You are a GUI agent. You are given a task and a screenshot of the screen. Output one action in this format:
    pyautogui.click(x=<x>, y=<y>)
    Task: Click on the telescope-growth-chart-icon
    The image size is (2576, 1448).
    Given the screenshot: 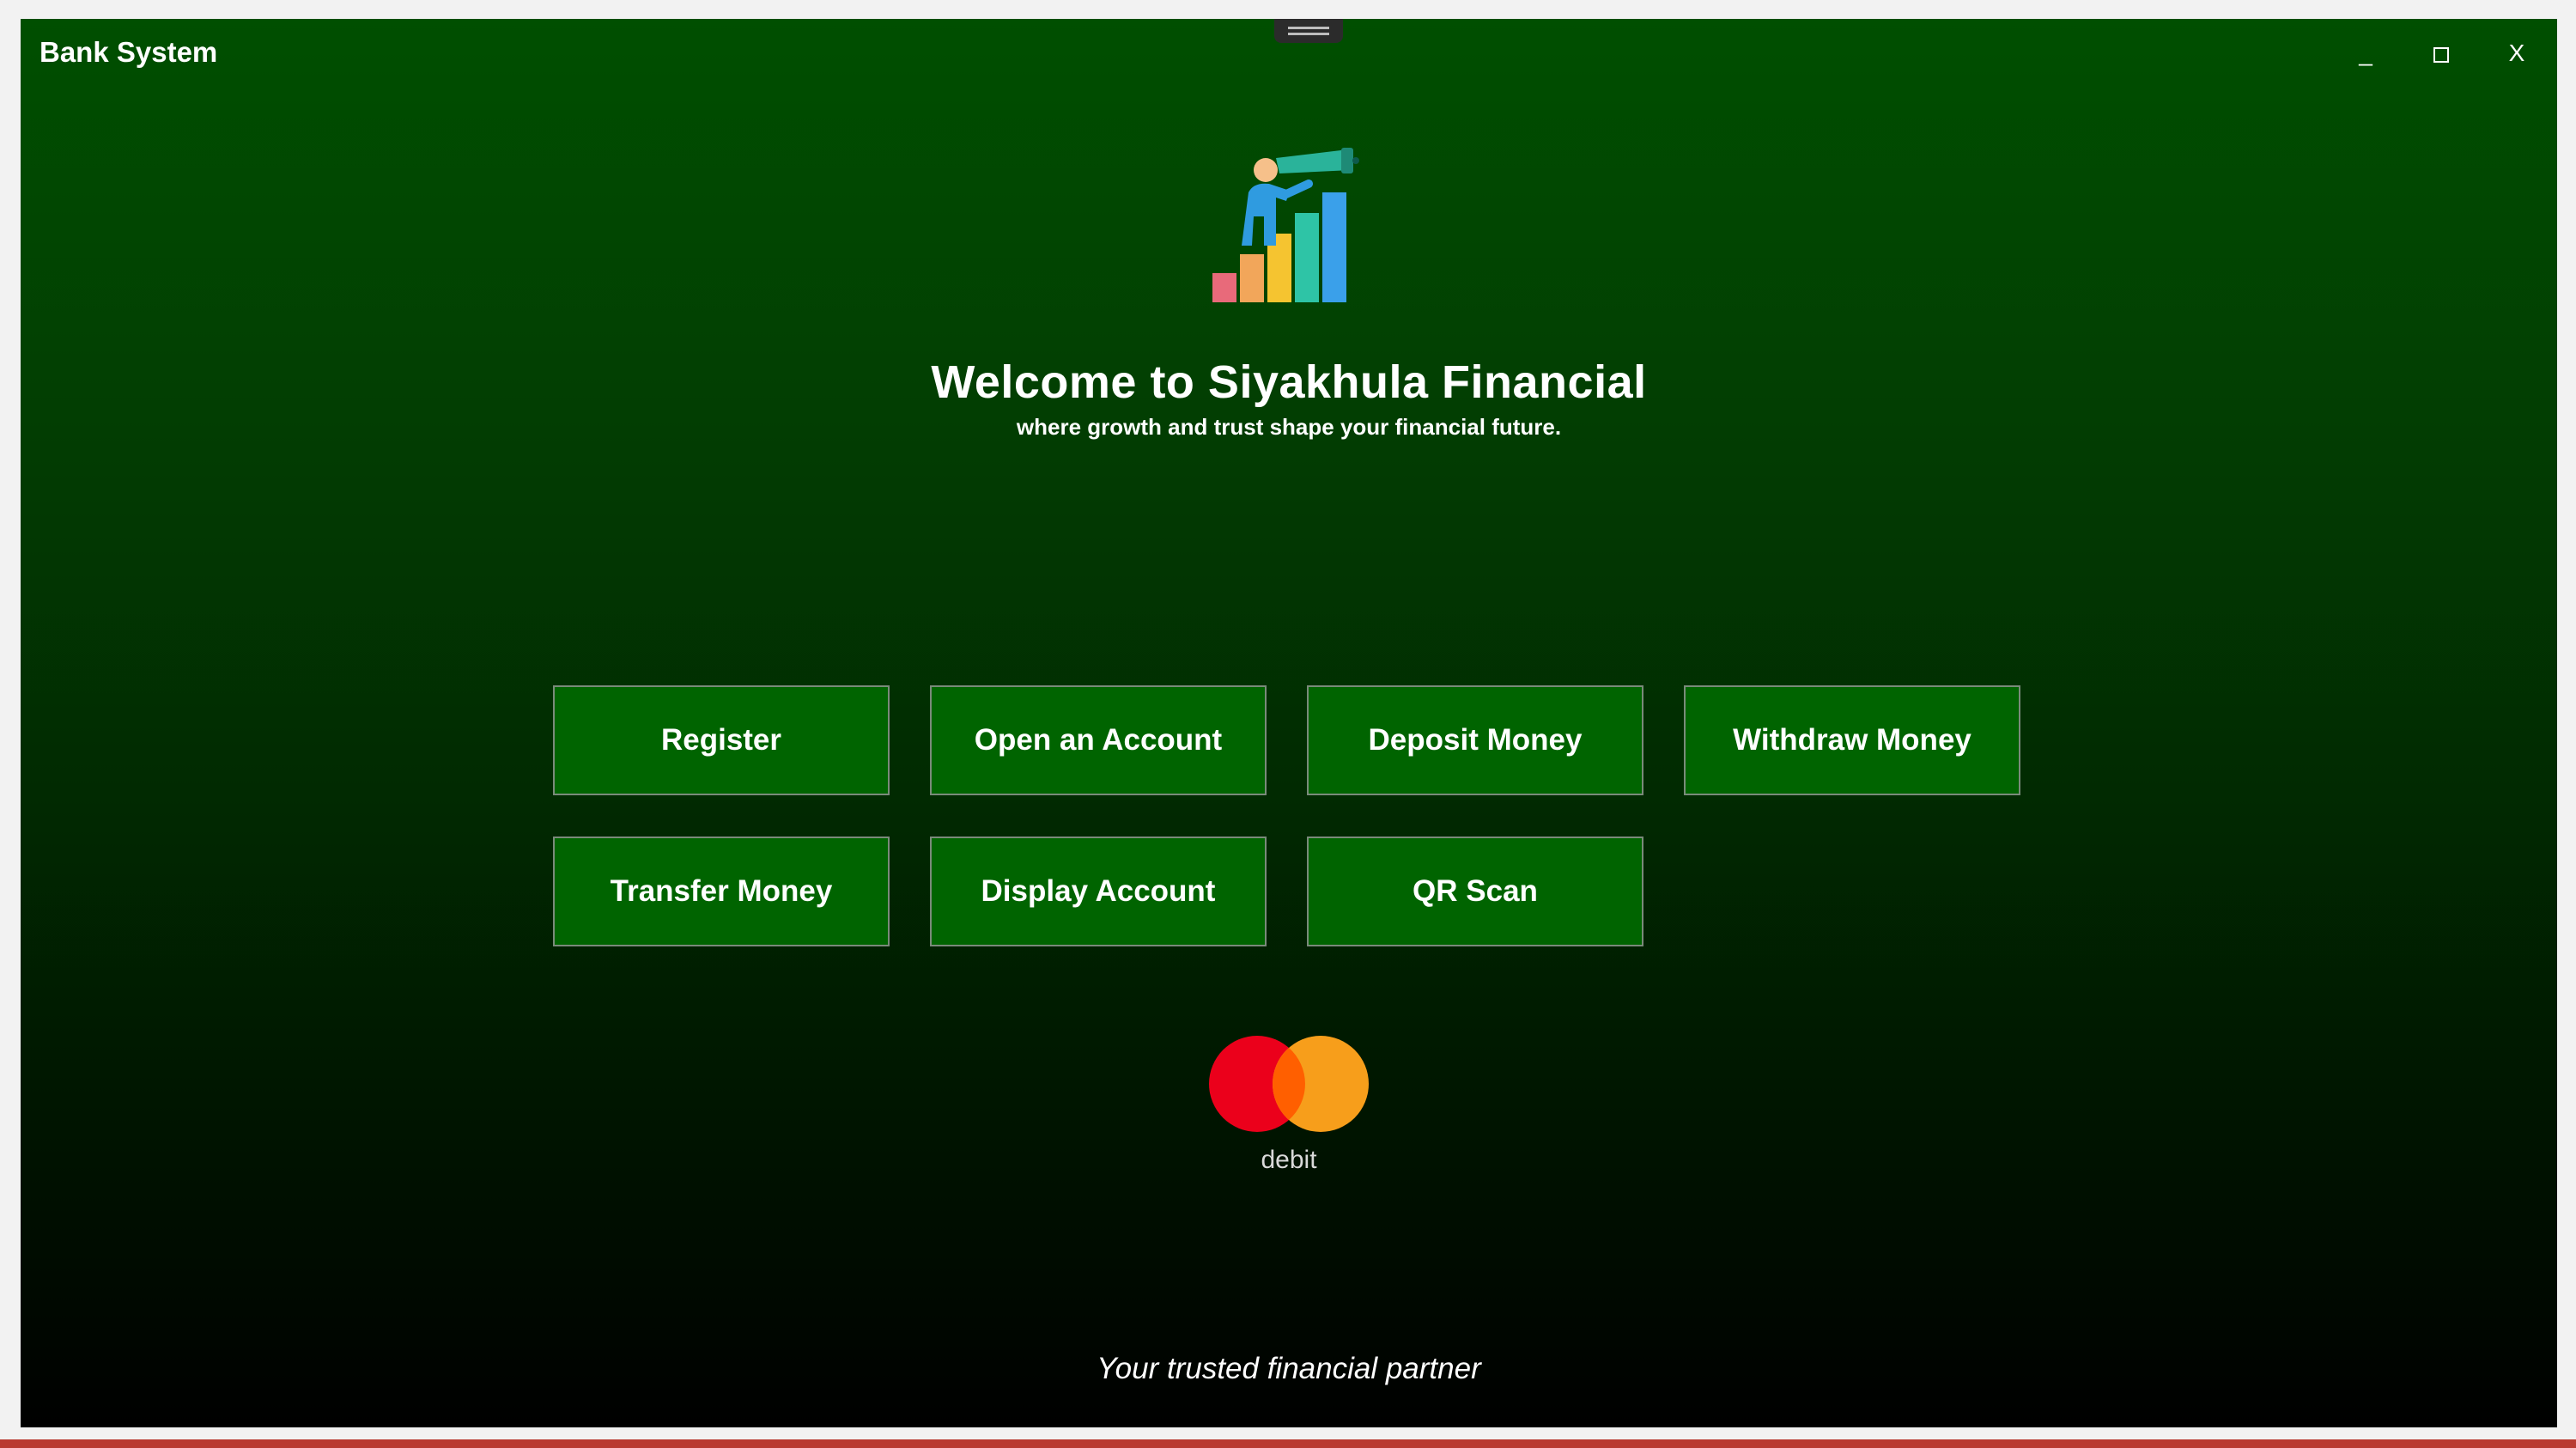 What is the action you would take?
    pyautogui.click(x=1286, y=225)
    